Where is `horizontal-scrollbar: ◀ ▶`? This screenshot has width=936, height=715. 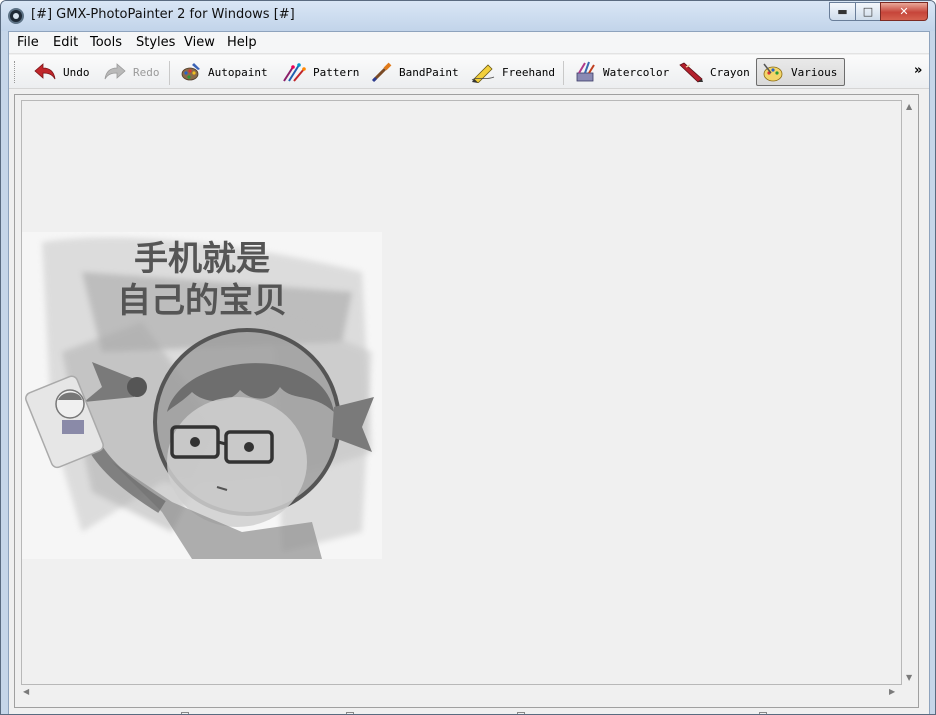 horizontal-scrollbar: ◀ ▶ is located at coordinates (461, 692).